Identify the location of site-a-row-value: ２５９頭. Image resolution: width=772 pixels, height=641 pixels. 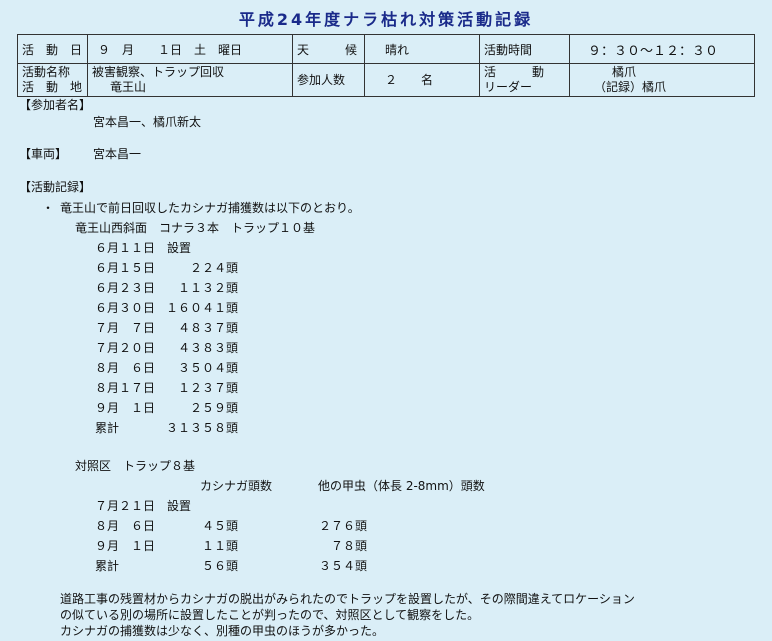
(213, 408).